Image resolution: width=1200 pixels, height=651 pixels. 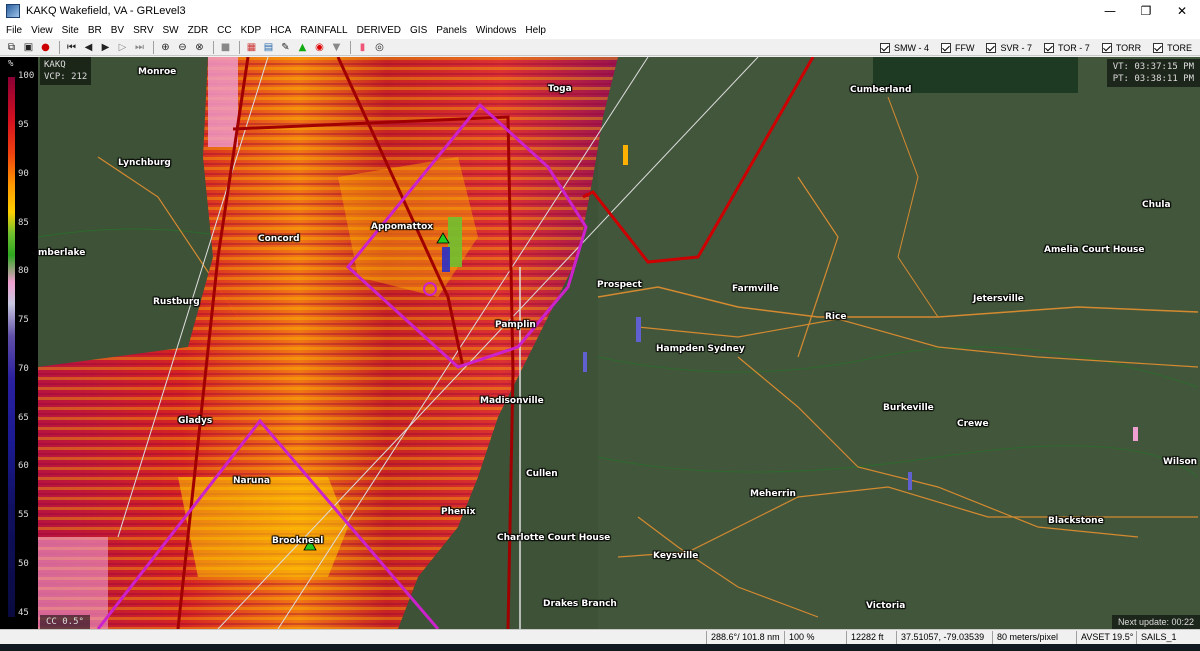 I want to click on toggle-label: SMW - 4, so click(x=911, y=47).